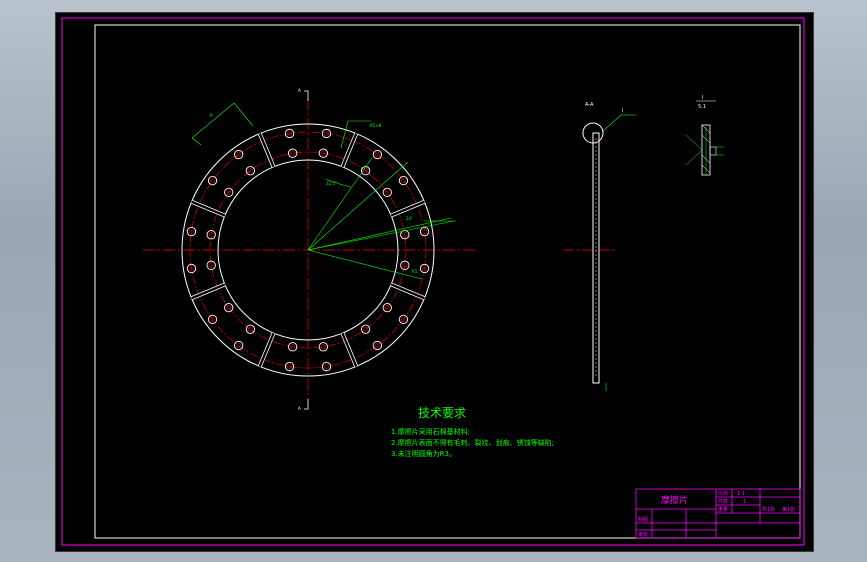  What do you see at coordinates (430, 431) in the screenshot?
I see `requirement-item-1: 1.摩擦片采用石棉基材料;` at bounding box center [430, 431].